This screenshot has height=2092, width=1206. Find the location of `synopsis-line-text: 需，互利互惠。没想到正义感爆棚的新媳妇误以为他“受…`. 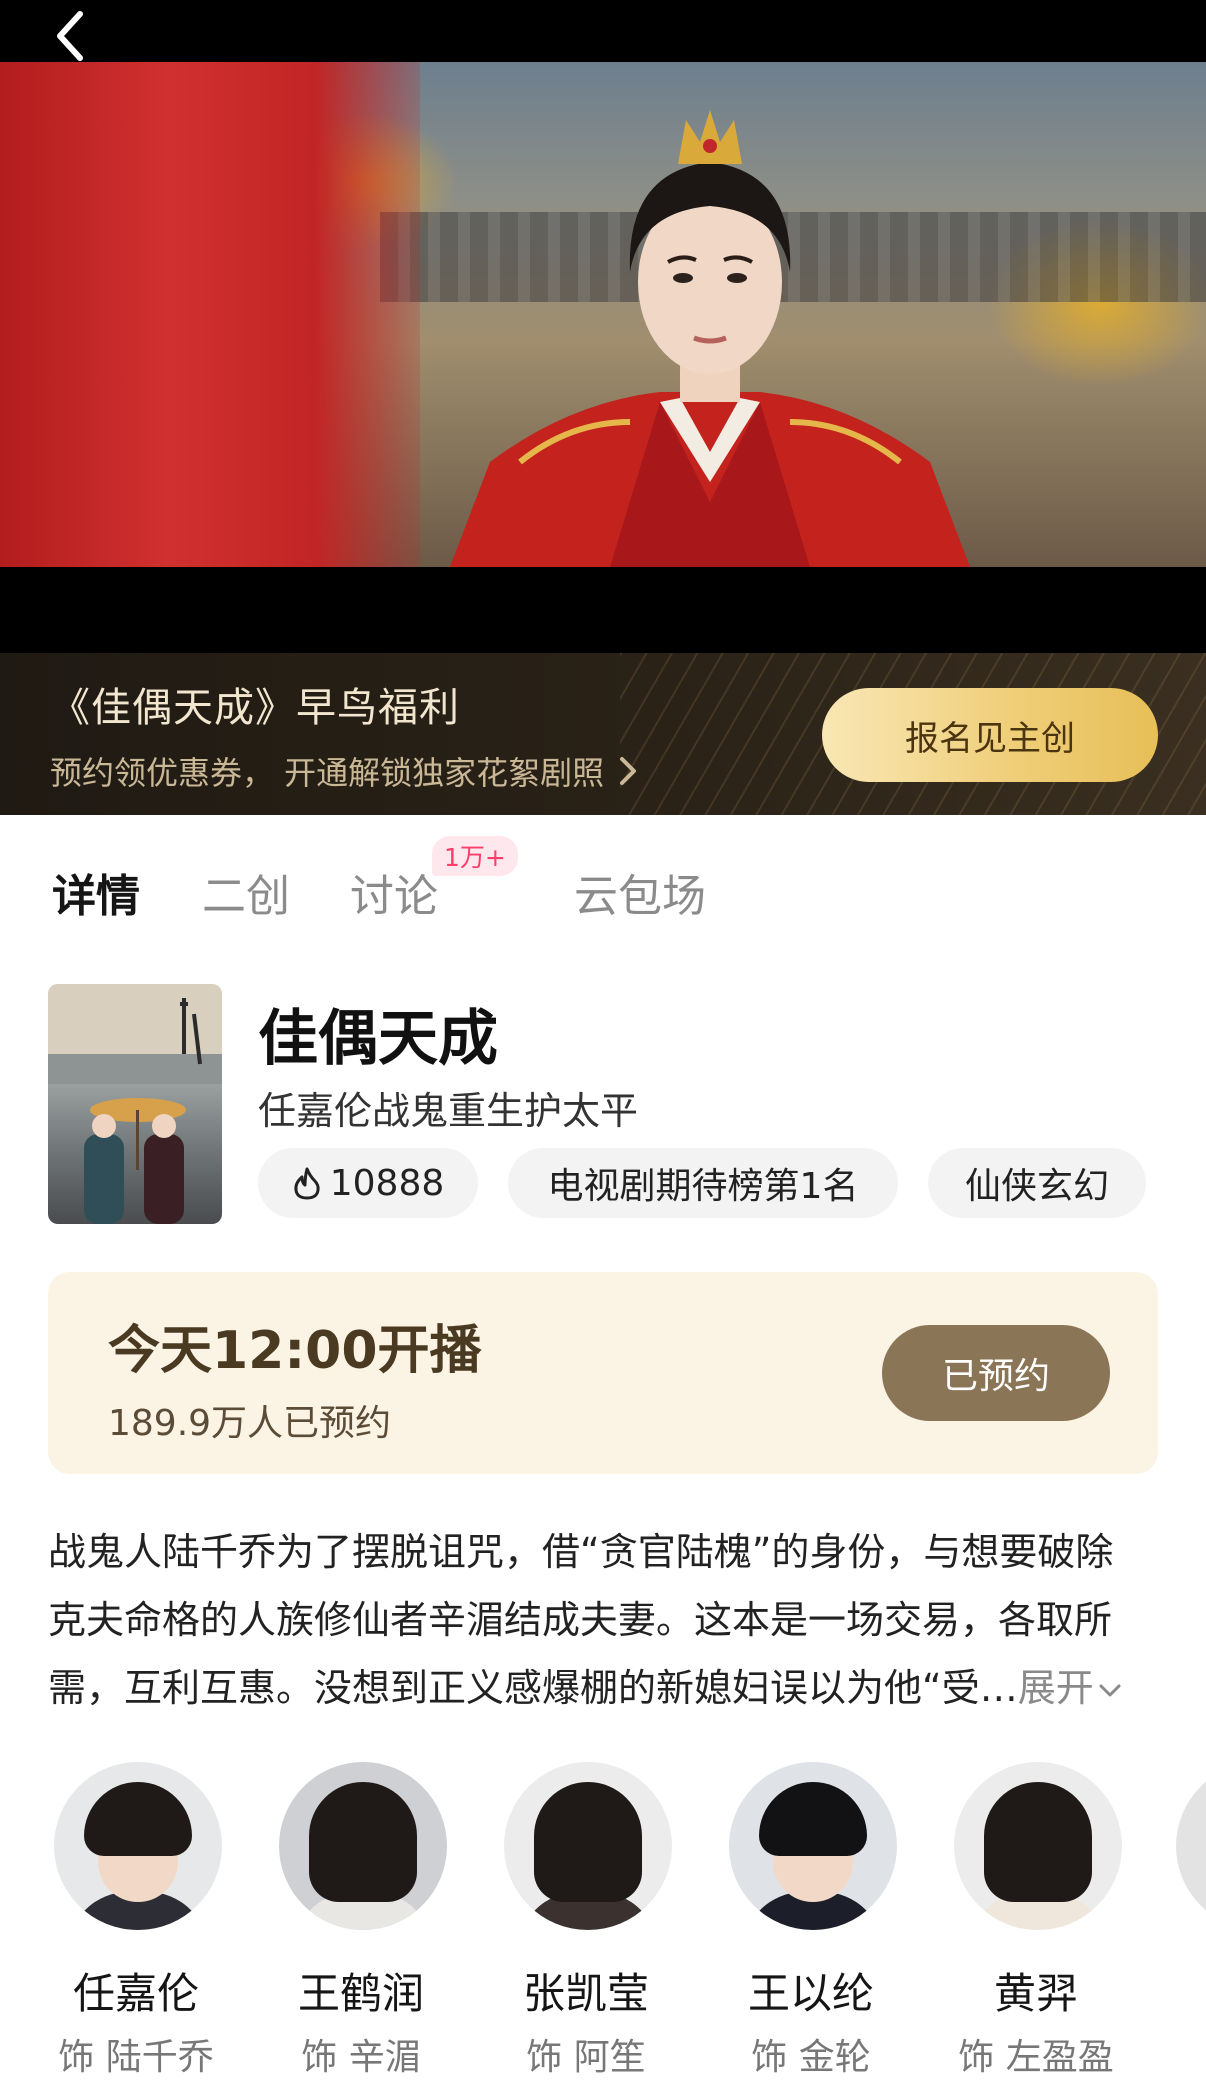

synopsis-line-text: 需，互利互惠。没想到正义感爆棚的新媳妇误以为他“受… is located at coordinates (533, 1688).